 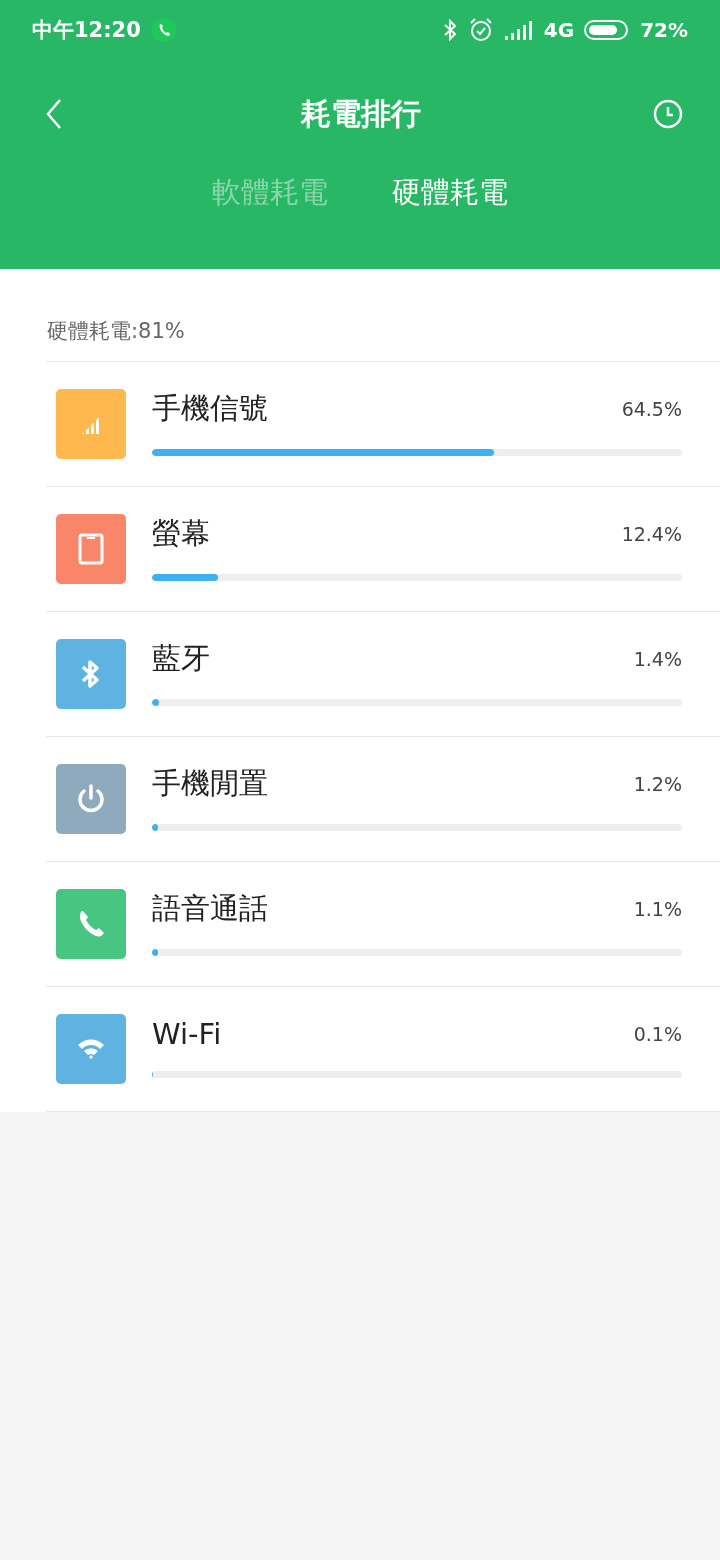 I want to click on phone-call-icon, so click(x=163, y=29).